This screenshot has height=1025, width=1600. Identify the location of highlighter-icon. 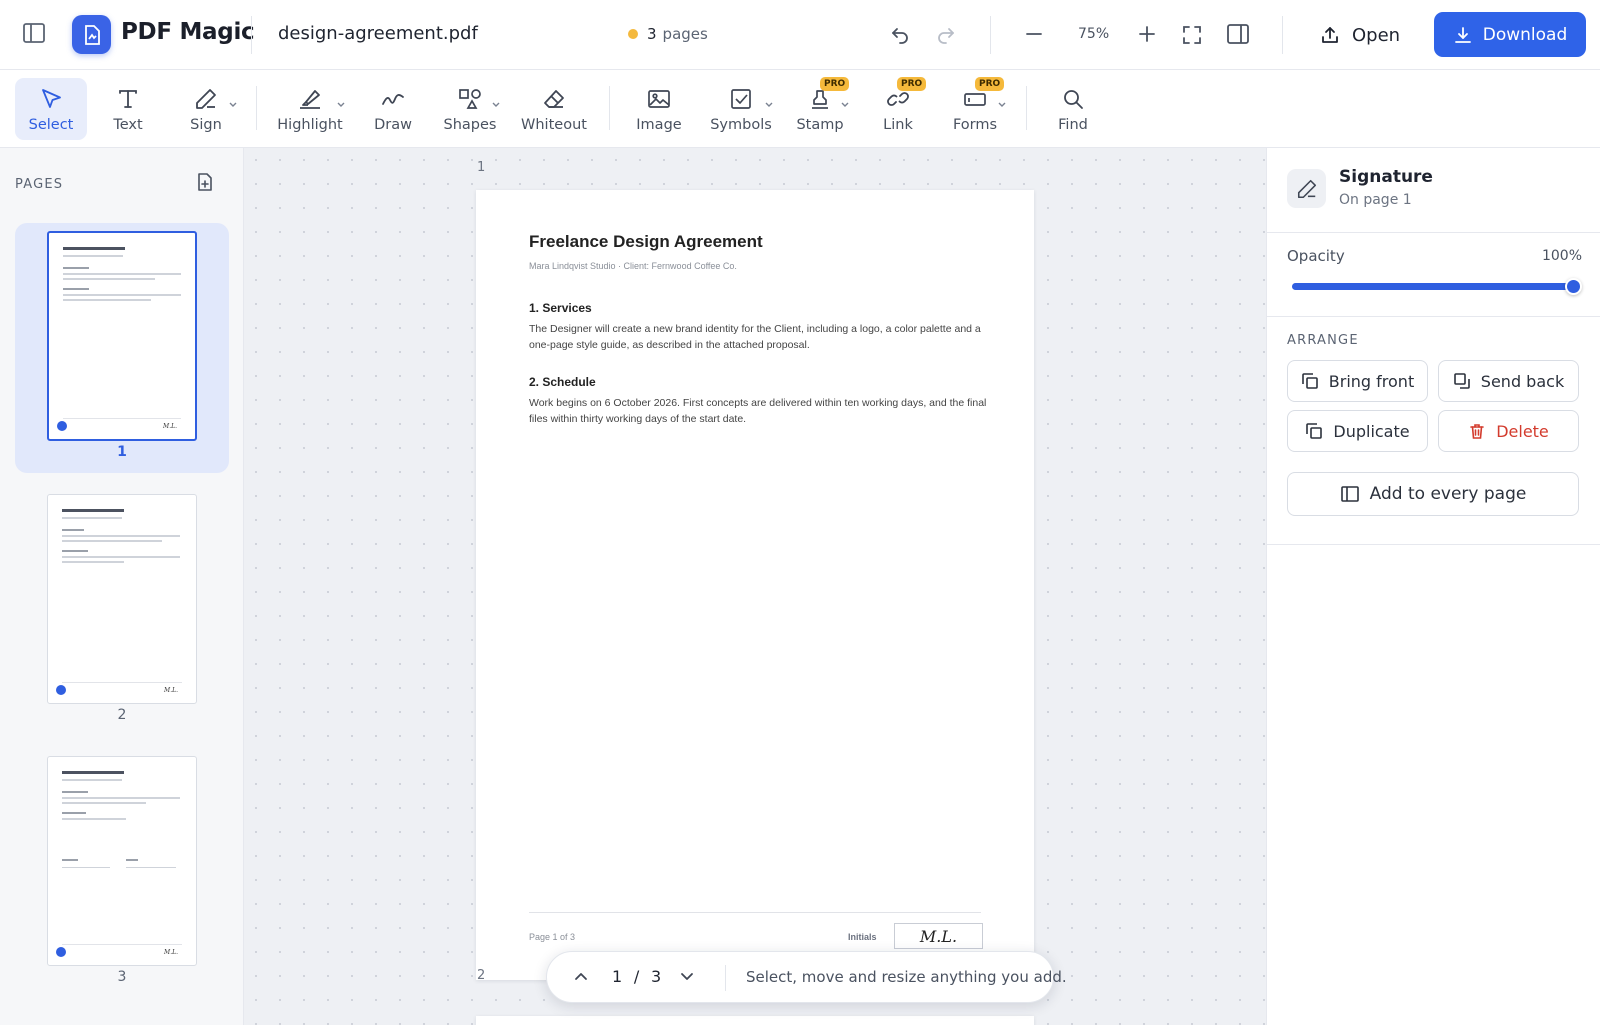
(310, 99).